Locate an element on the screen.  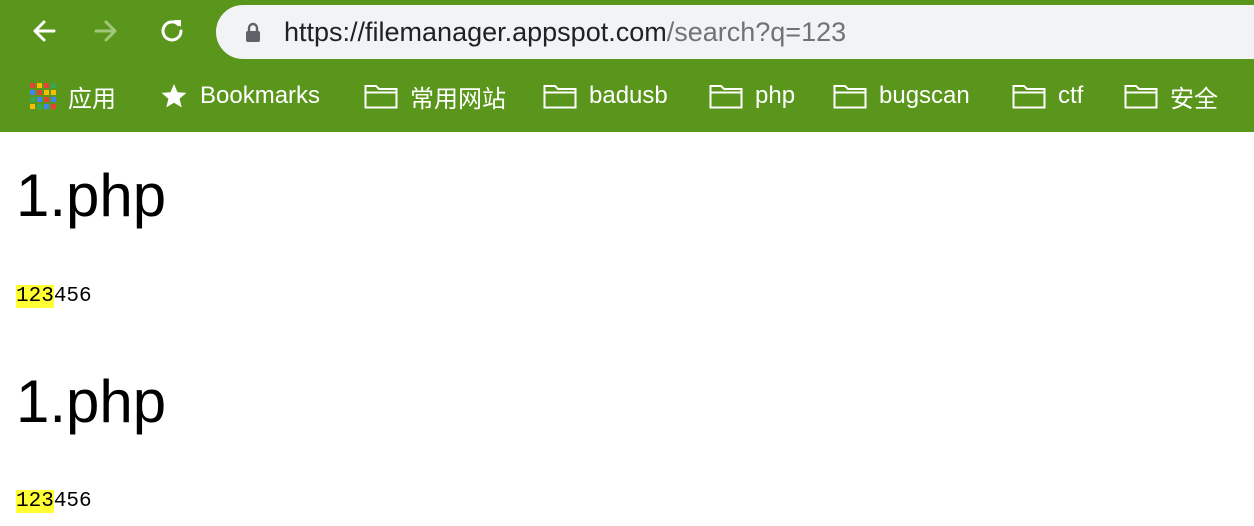
bookmark-label: Bookmarks is located at coordinates (260, 95).